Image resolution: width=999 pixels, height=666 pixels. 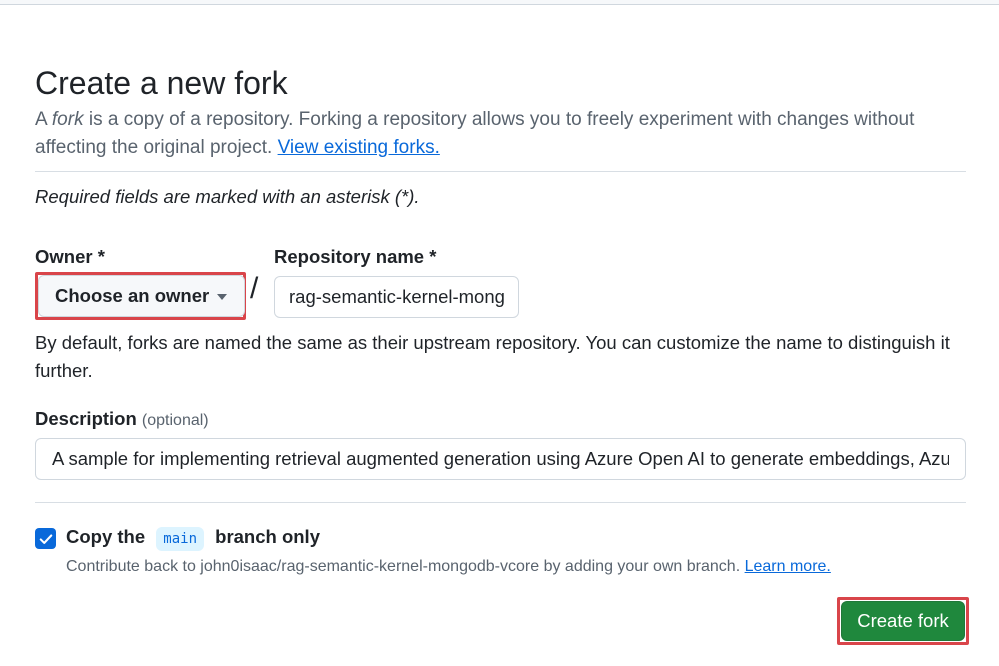 What do you see at coordinates (396, 297) in the screenshot?
I see `repository-name-input` at bounding box center [396, 297].